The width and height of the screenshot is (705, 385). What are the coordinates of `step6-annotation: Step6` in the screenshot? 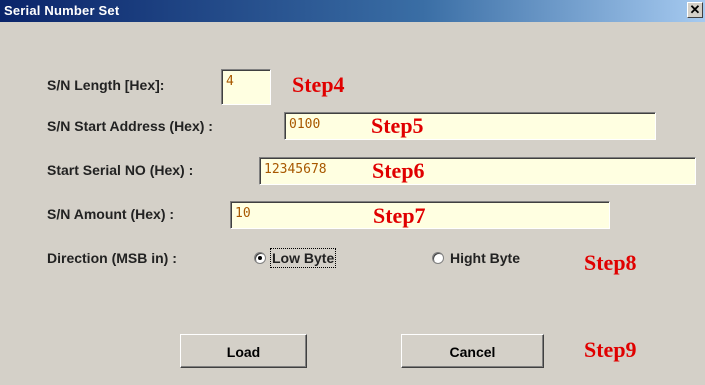 It's located at (398, 170).